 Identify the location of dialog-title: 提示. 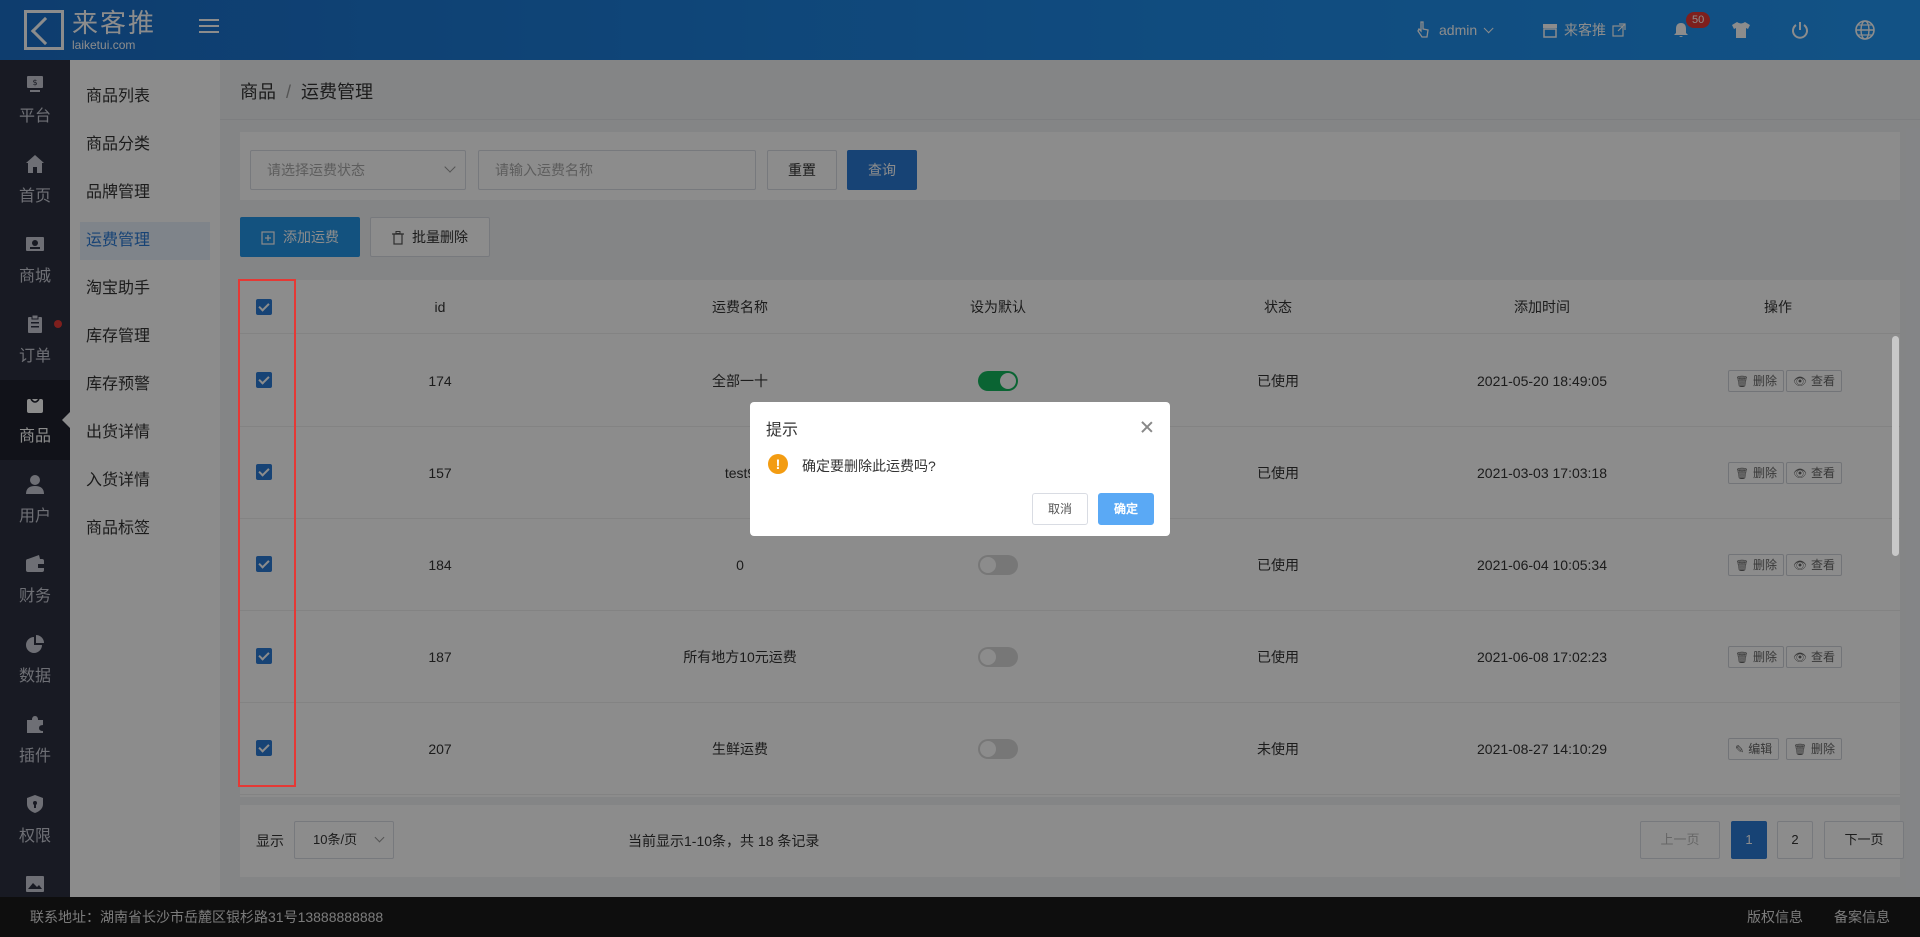
(782, 430).